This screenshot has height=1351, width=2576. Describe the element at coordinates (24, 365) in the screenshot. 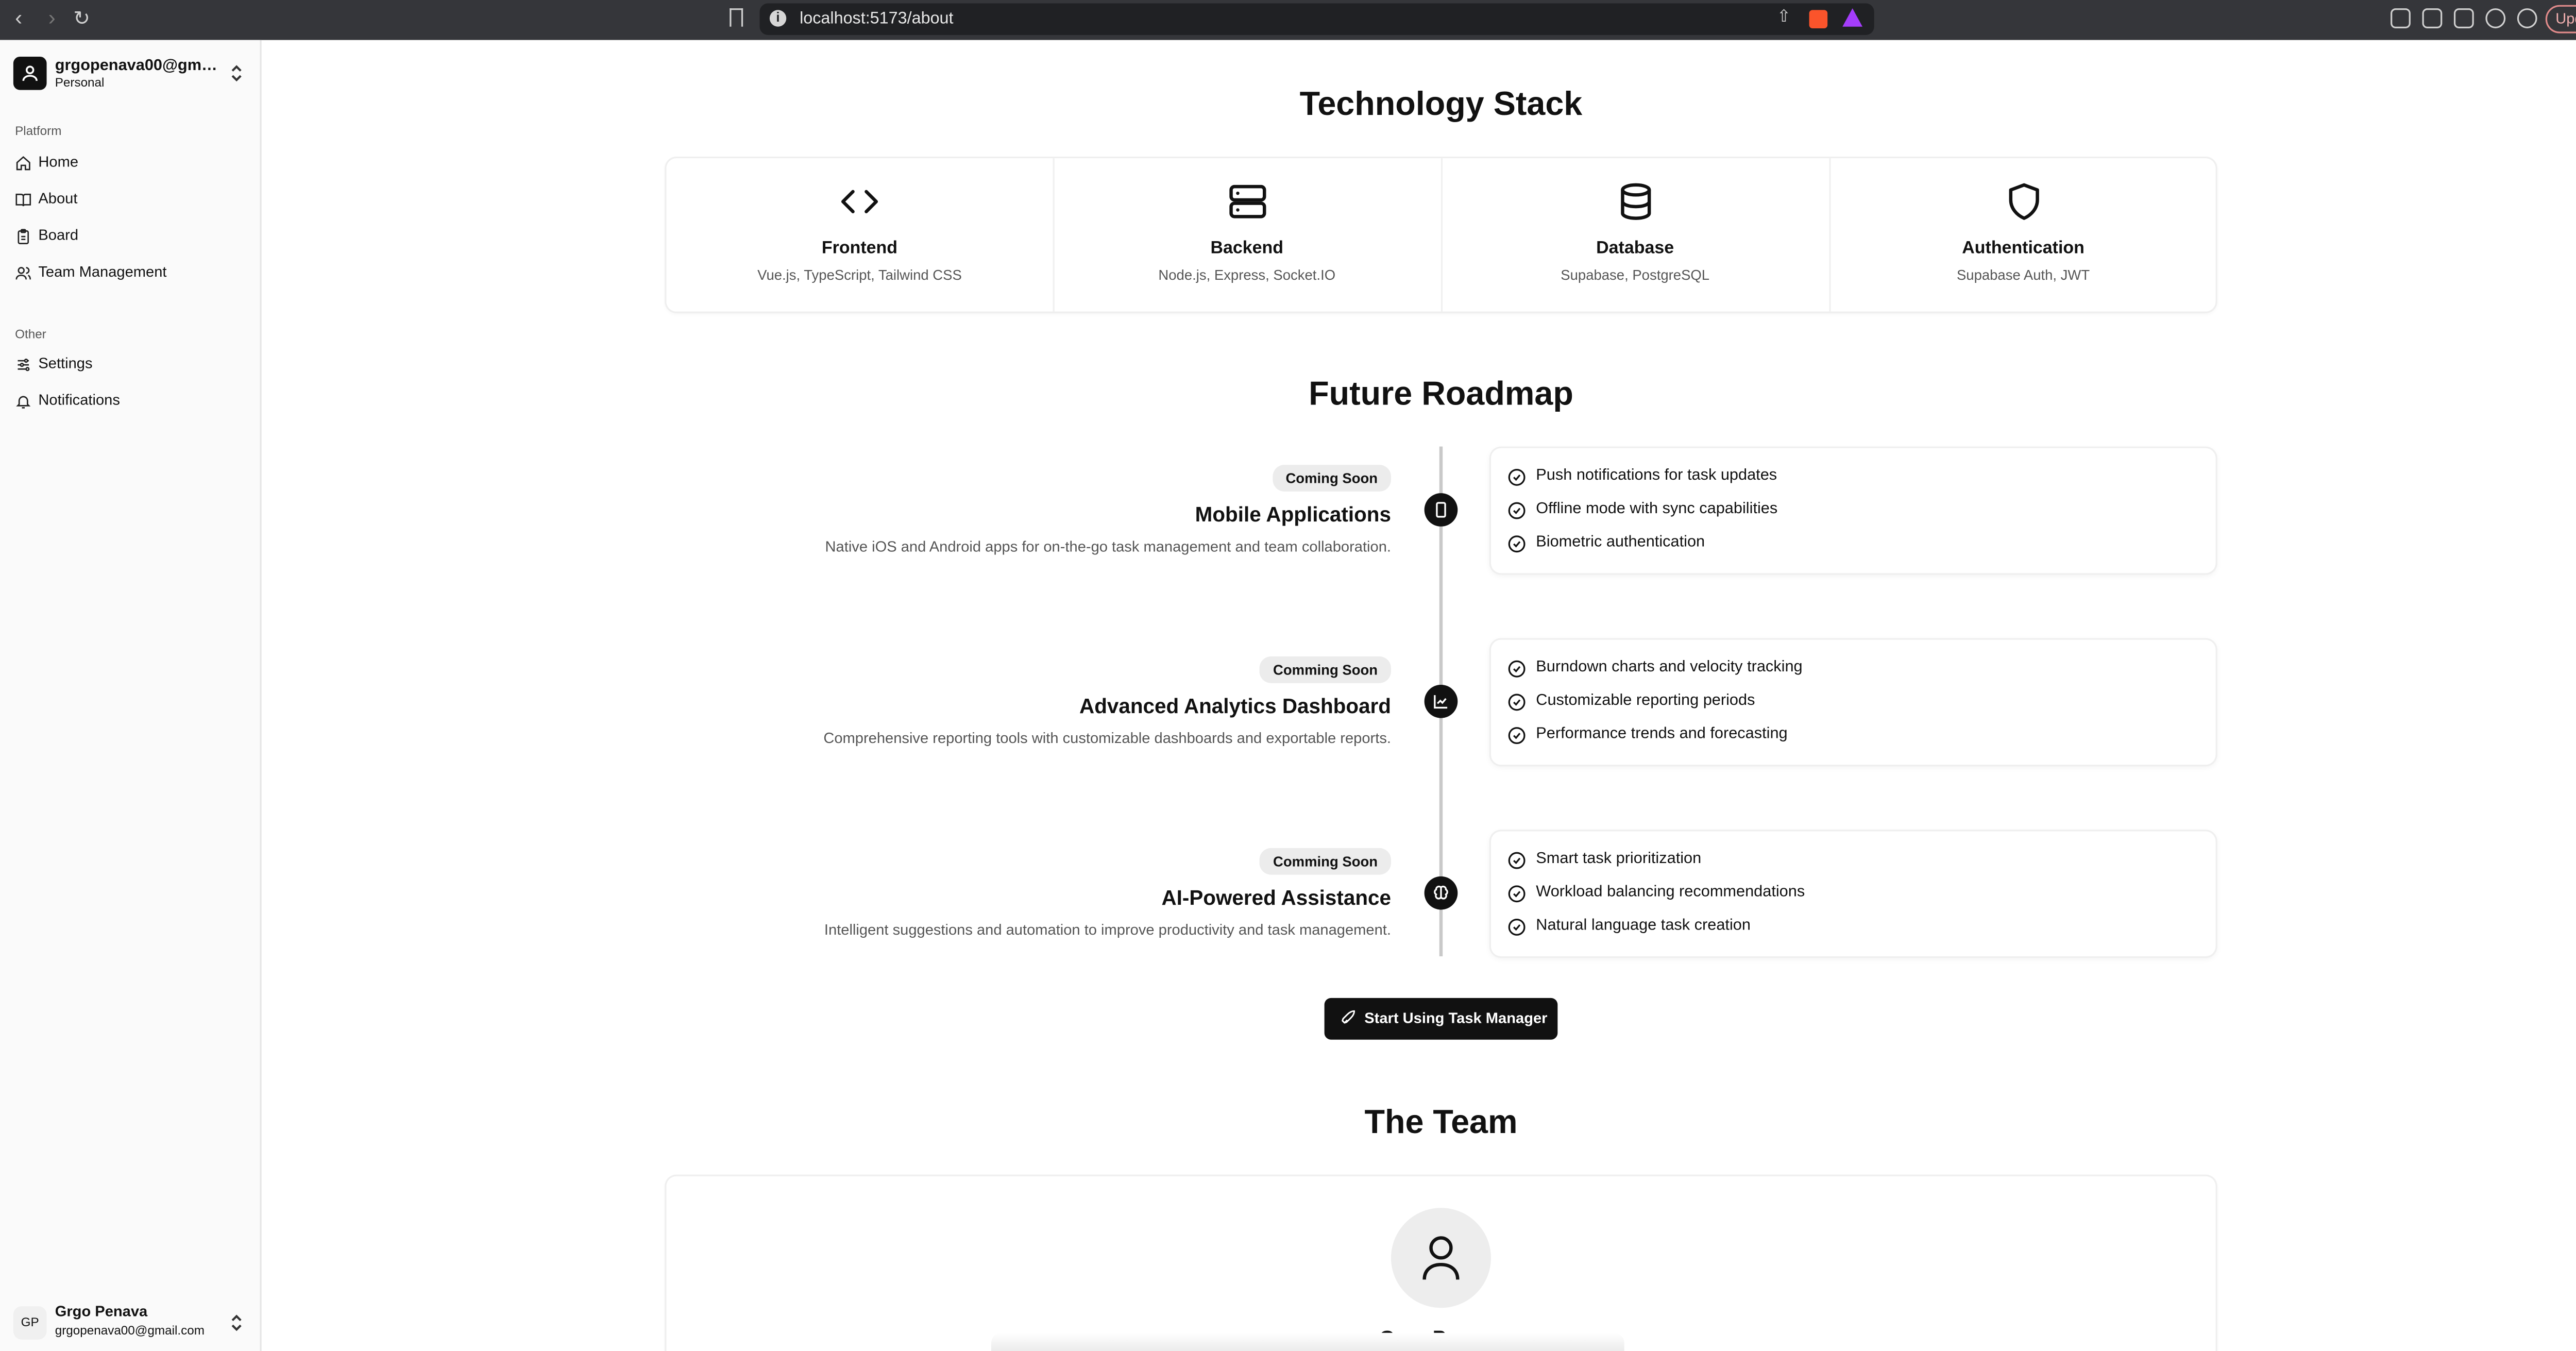

I see `sliders-icon` at that location.